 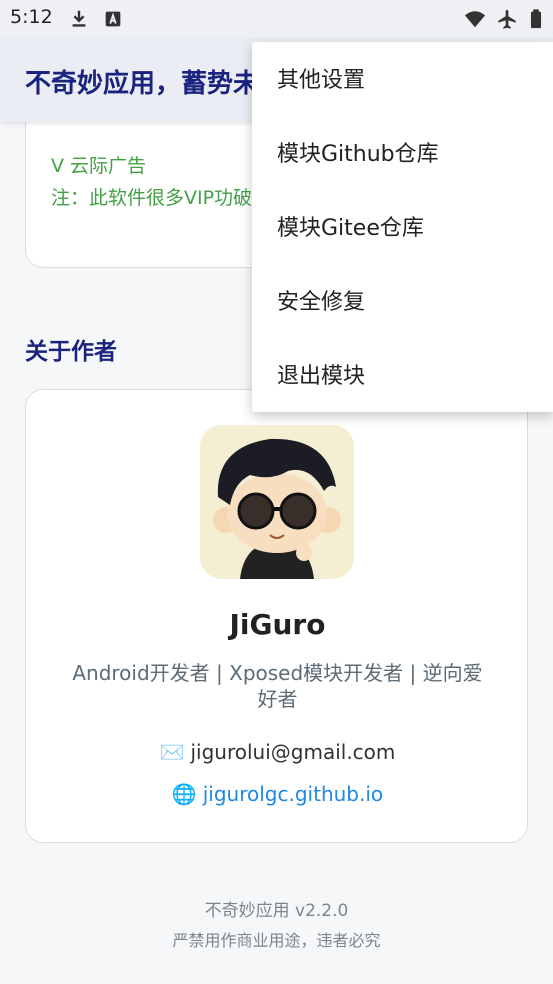 What do you see at coordinates (402, 377) in the screenshot?
I see `menu-item-exit-module: 退出模块` at bounding box center [402, 377].